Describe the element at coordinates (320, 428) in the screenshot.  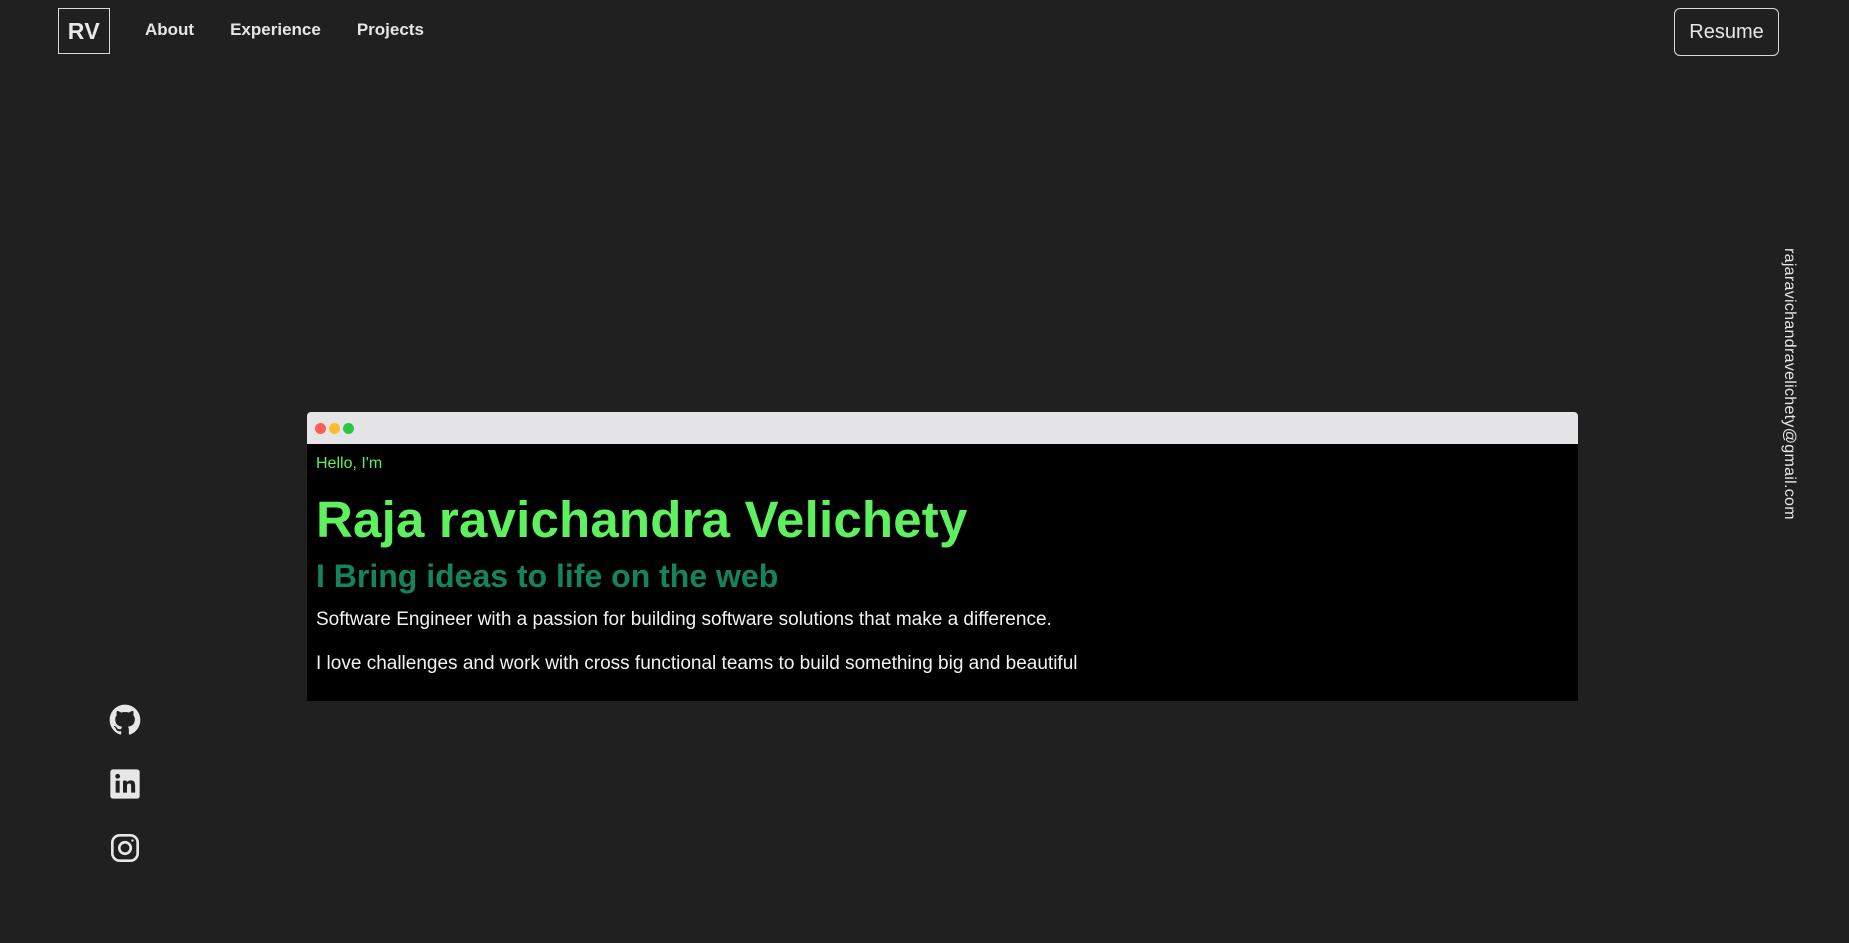
I see `close-window-icon` at that location.